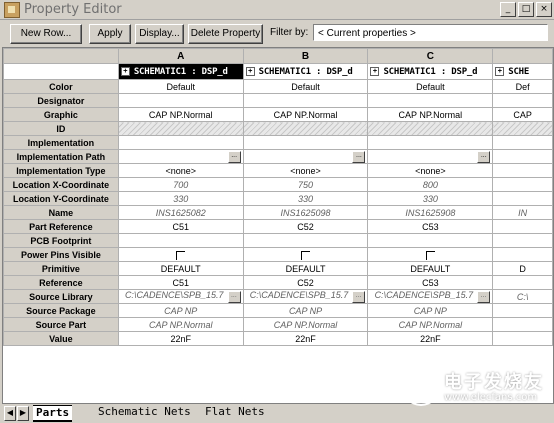  I want to click on table-cell: 330, so click(430, 198).